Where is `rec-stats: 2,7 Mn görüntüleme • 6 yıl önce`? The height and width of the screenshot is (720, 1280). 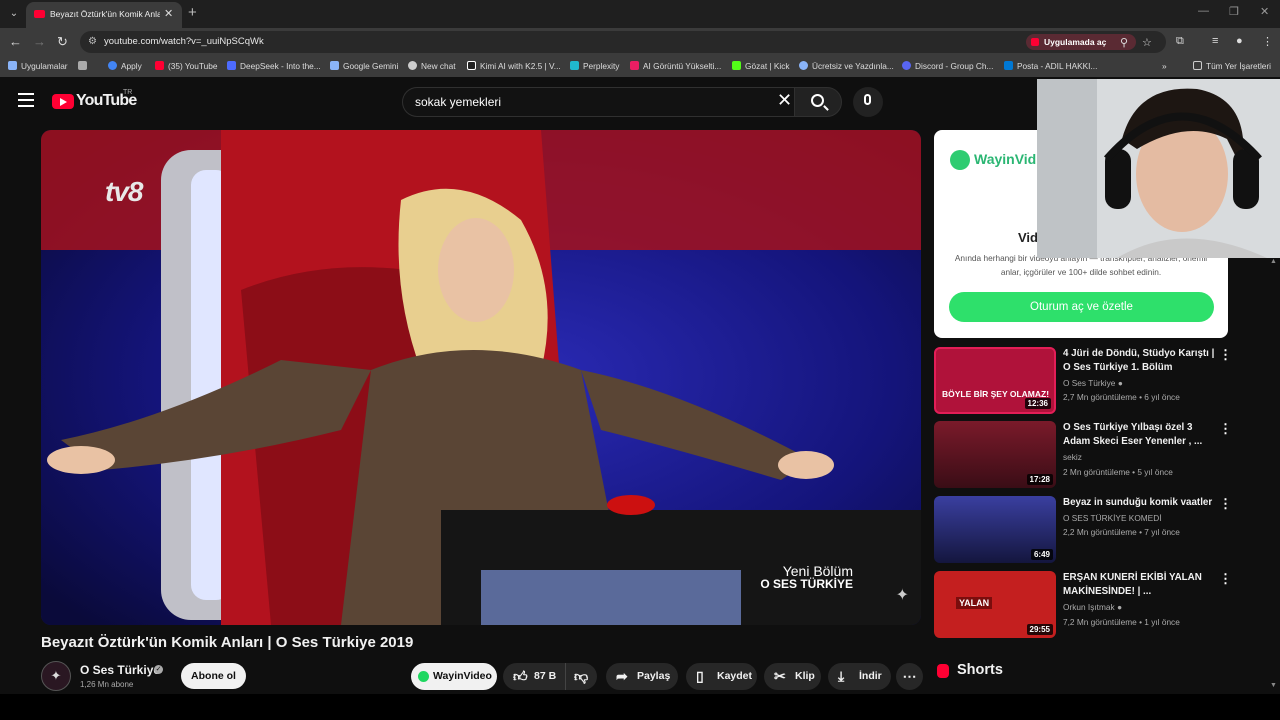 rec-stats: 2,7 Mn görüntüleme • 6 yıl önce is located at coordinates (1121, 397).